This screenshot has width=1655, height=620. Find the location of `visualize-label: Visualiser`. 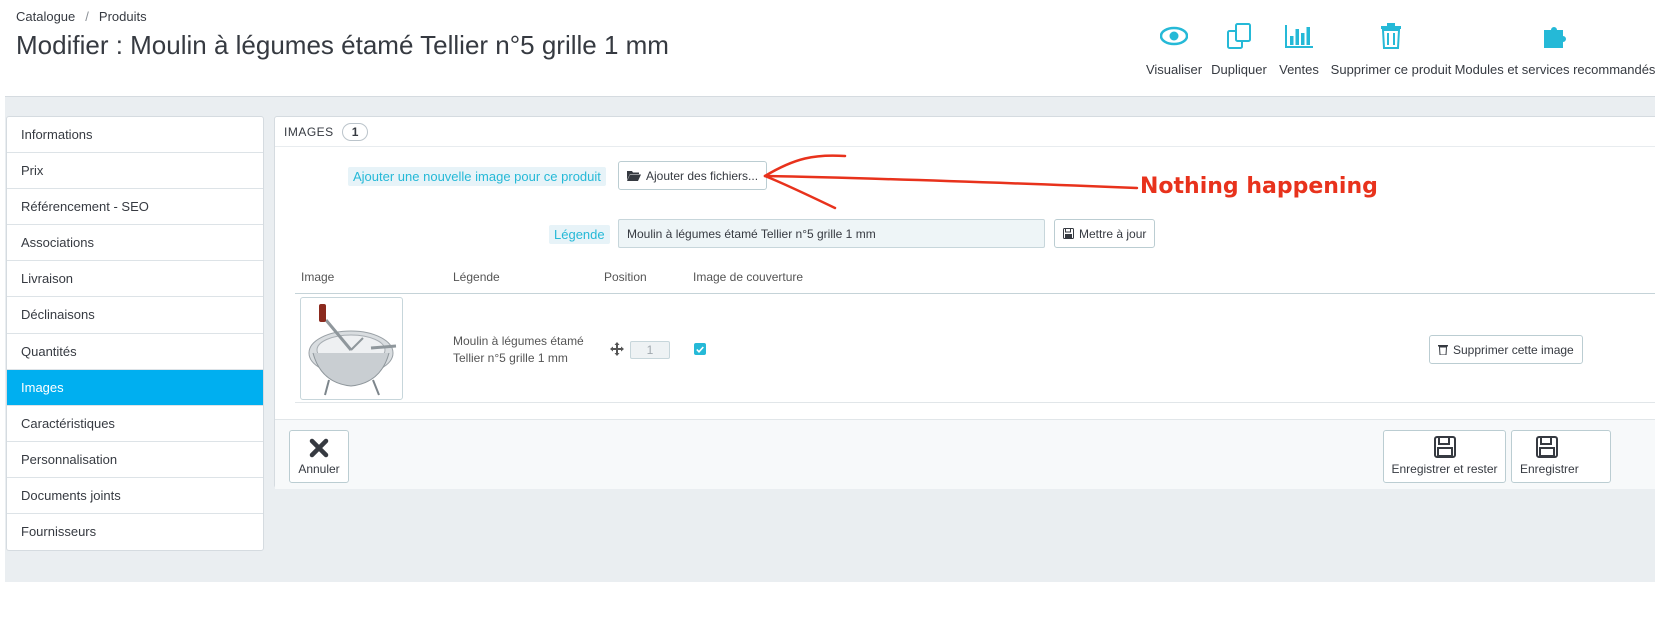

visualize-label: Visualiser is located at coordinates (1174, 69).